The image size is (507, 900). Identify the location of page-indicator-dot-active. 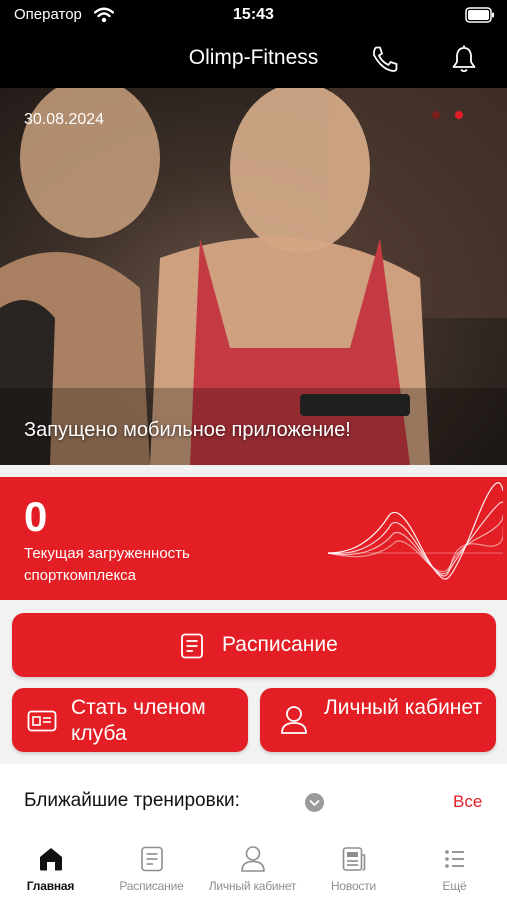
(459, 115).